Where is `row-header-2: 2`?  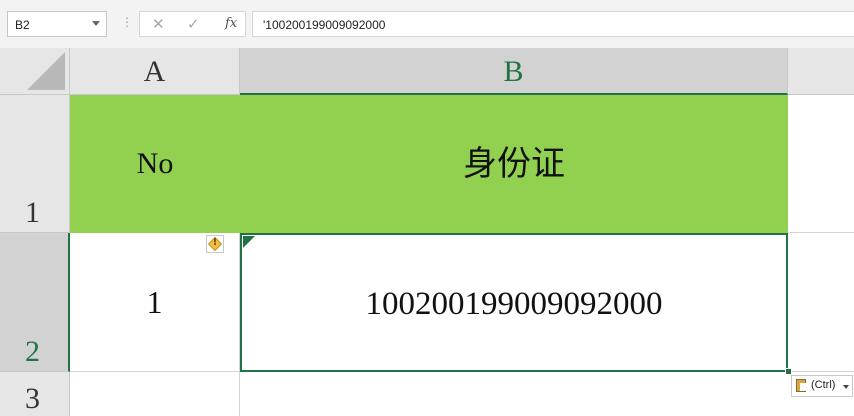 row-header-2: 2 is located at coordinates (35, 302).